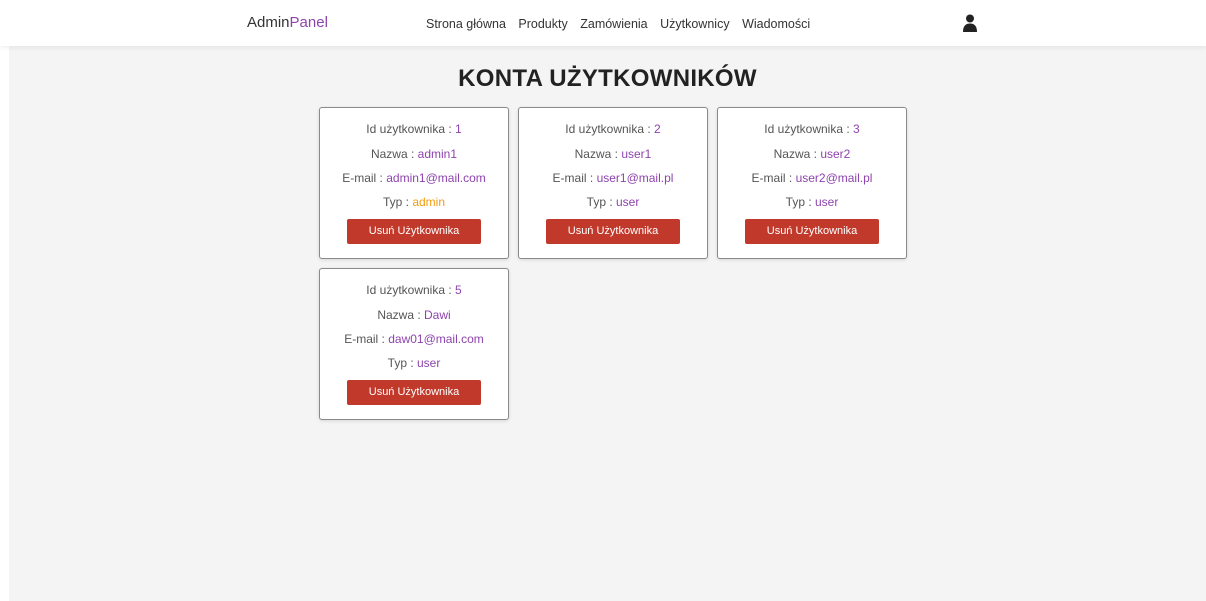 The width and height of the screenshot is (1206, 601). I want to click on brand-accent: Panel, so click(308, 22).